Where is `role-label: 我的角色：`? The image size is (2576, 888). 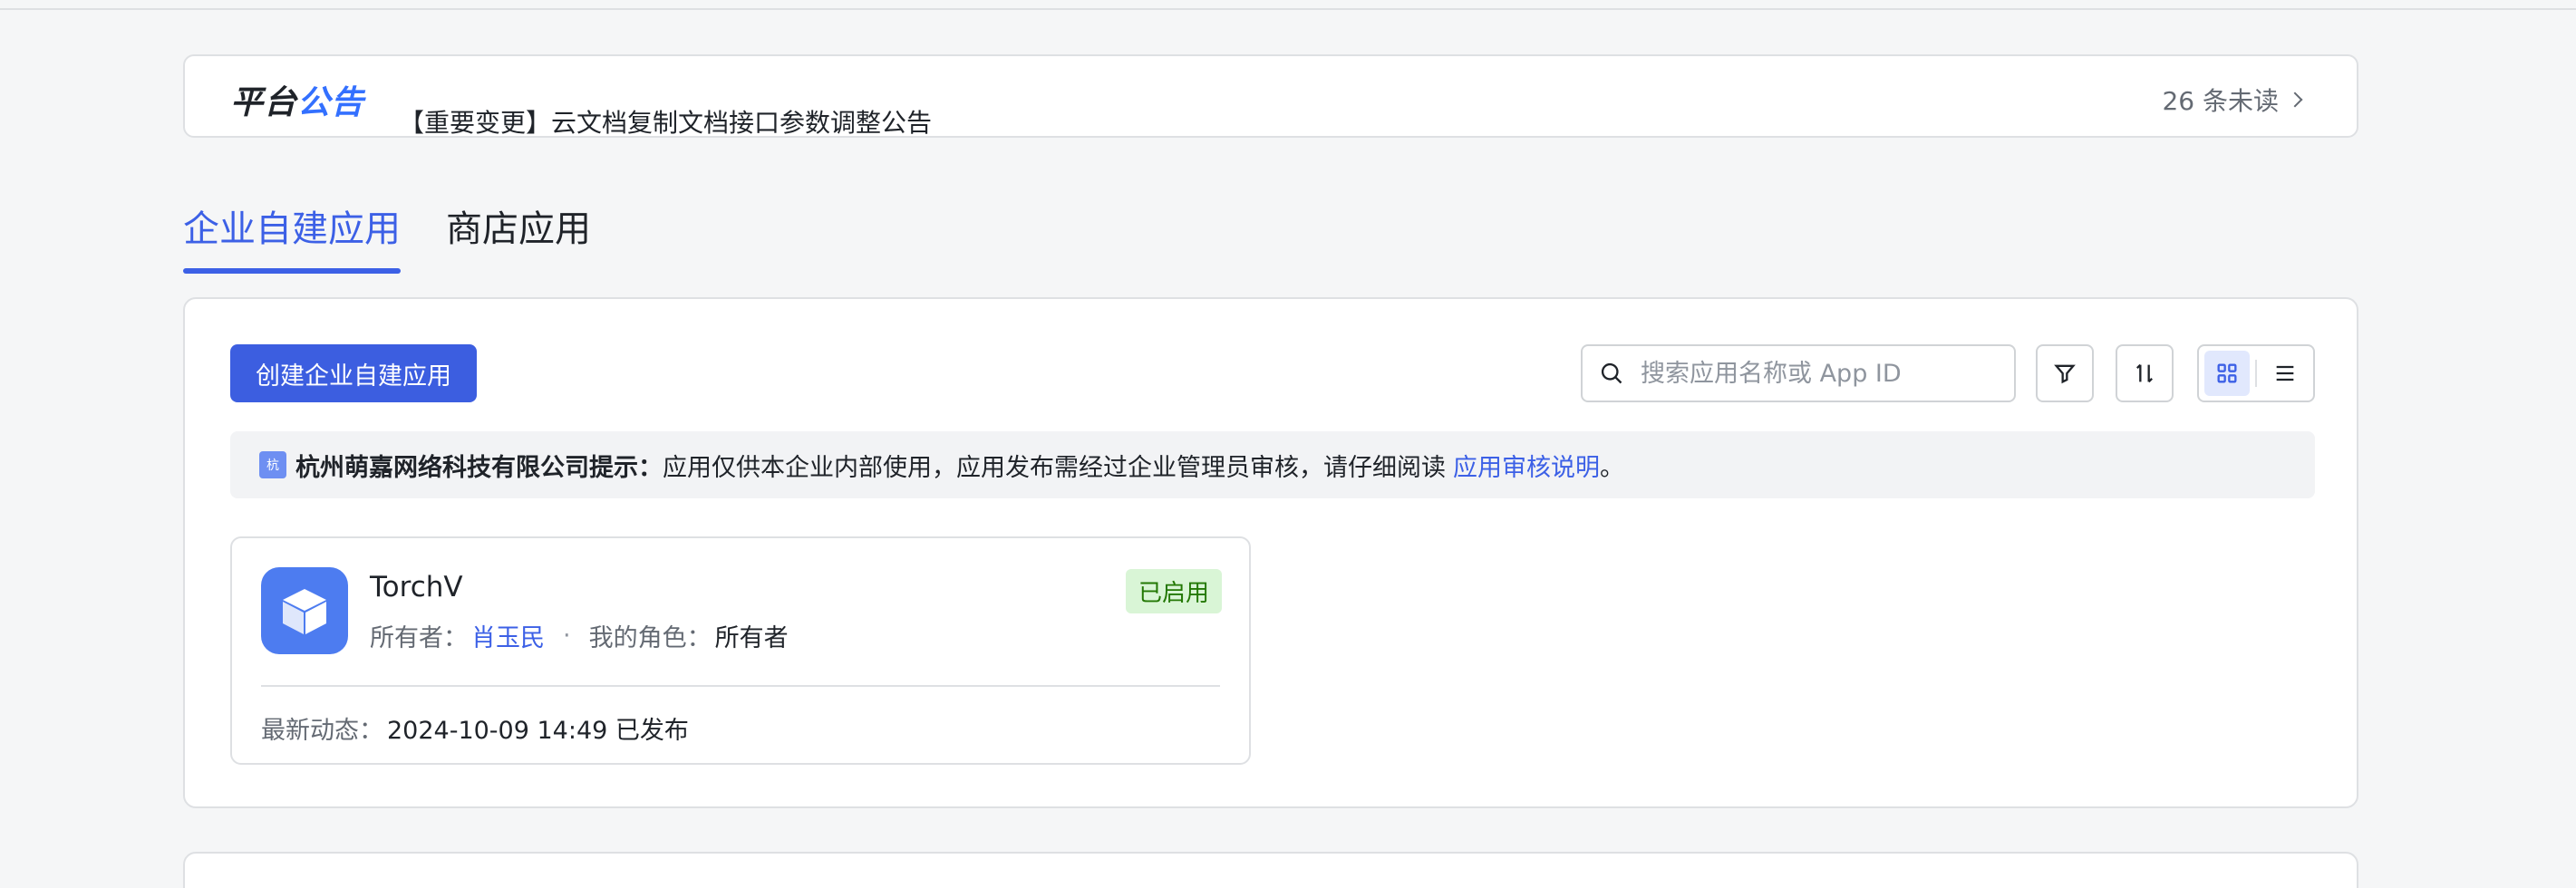 role-label: 我的角色： is located at coordinates (650, 638).